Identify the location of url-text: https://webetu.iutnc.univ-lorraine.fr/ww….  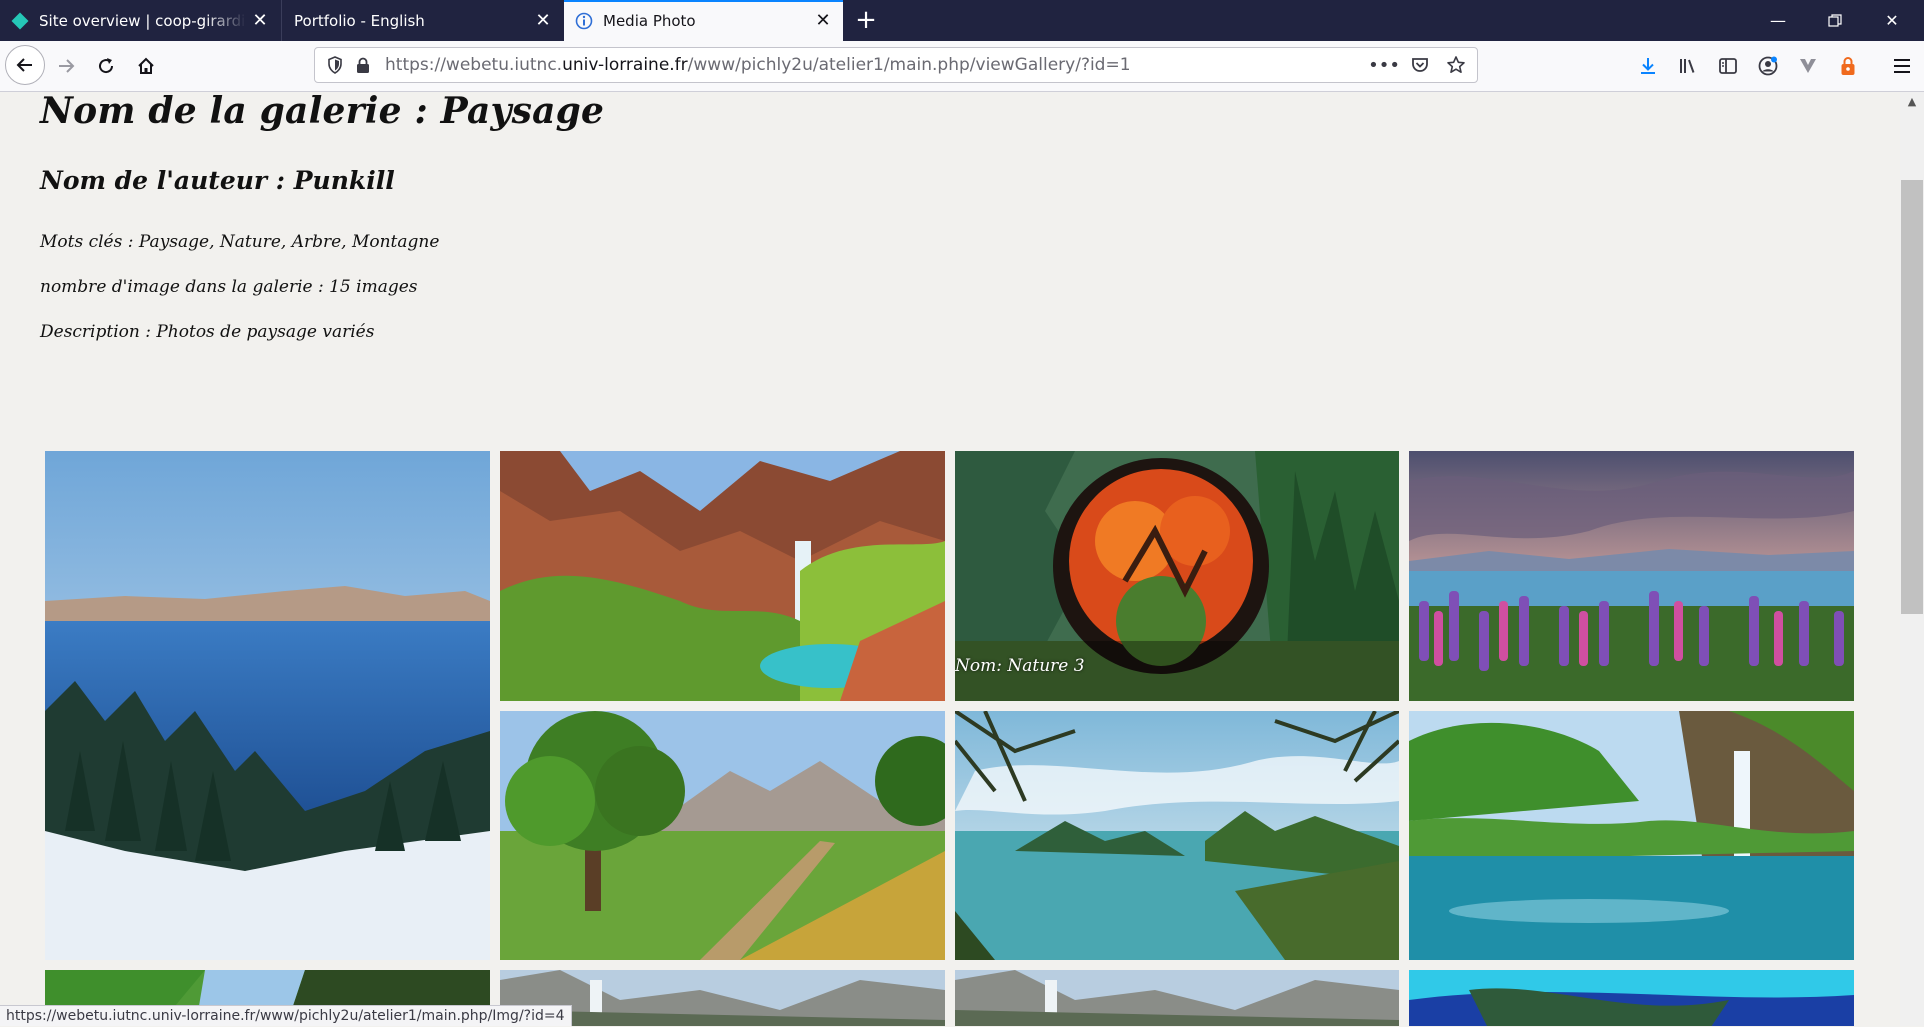
(758, 65).